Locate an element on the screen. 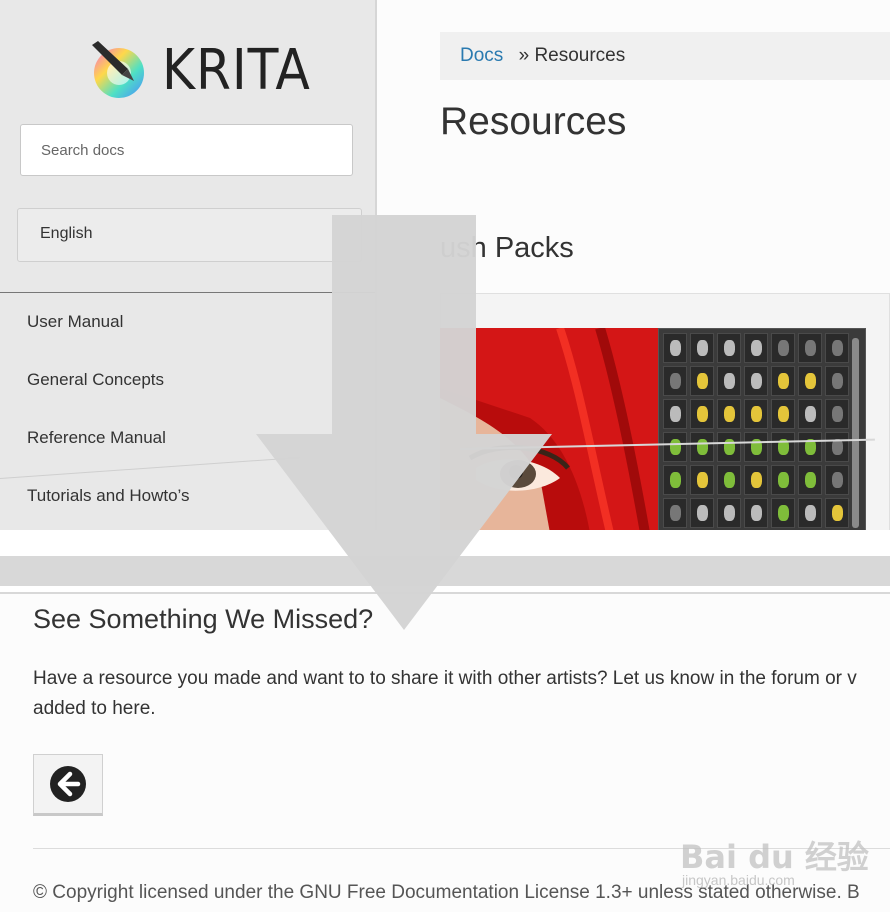 The image size is (890, 912). krita-logo: KRITA is located at coordinates (207, 70).